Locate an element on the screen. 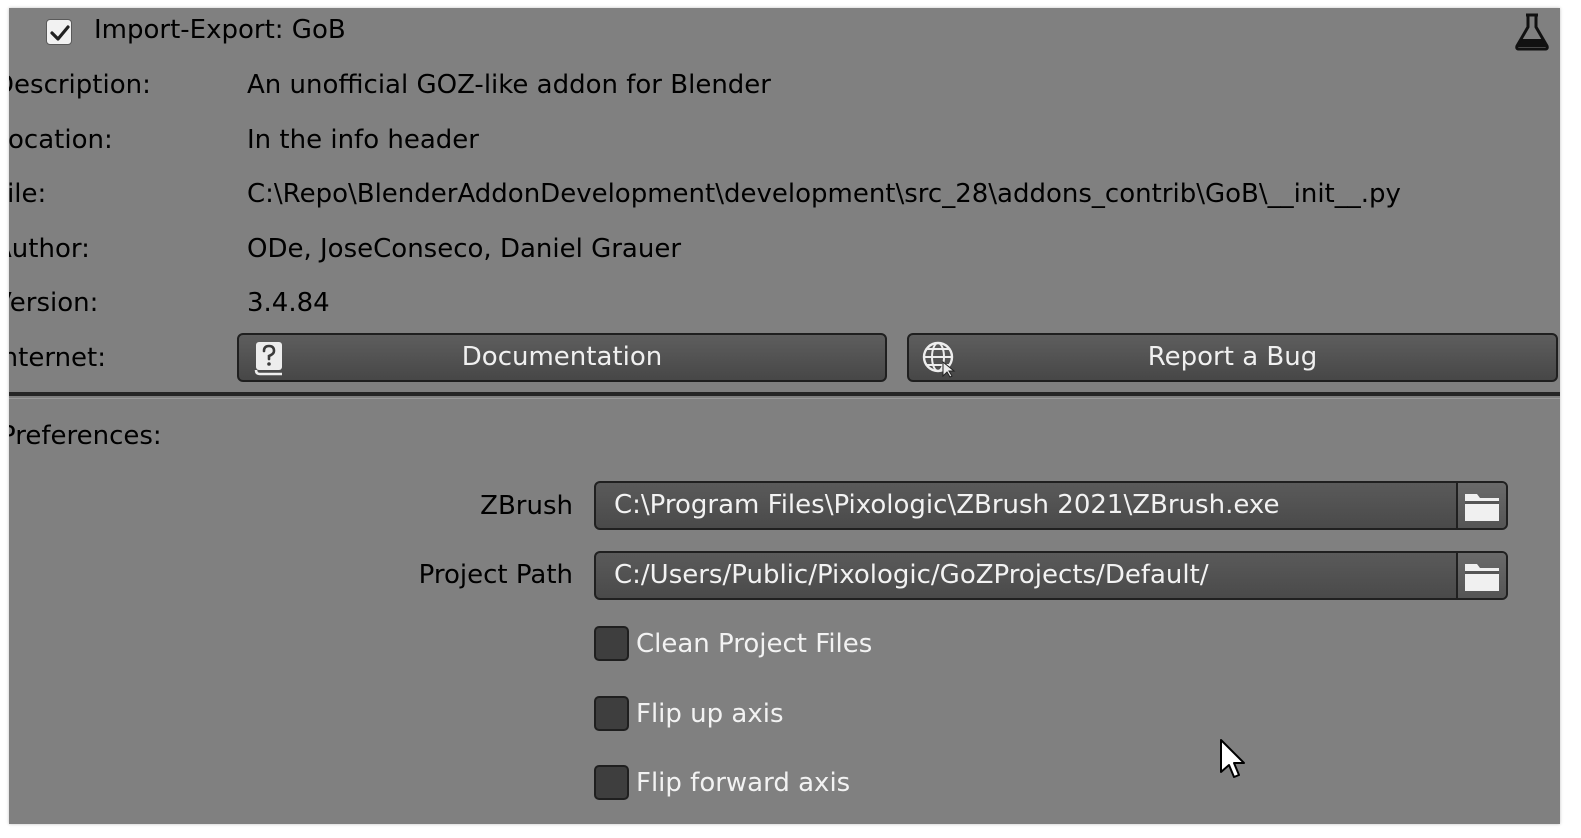 This screenshot has height=838, width=1581. zbrush-browse-button is located at coordinates (1481, 505).